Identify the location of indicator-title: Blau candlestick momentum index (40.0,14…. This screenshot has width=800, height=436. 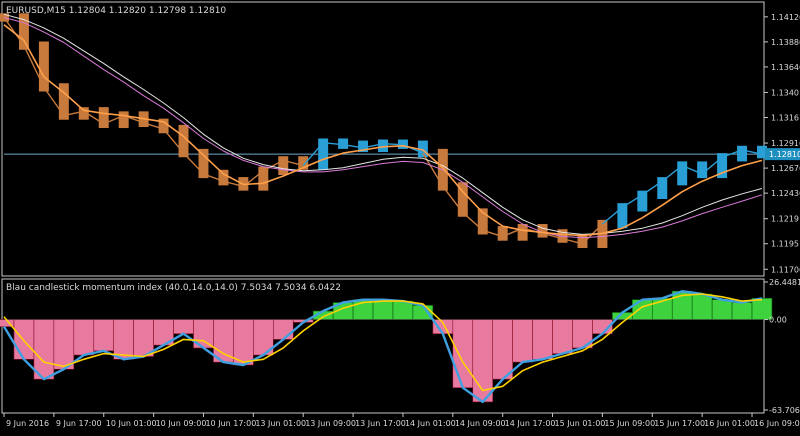
(173, 288).